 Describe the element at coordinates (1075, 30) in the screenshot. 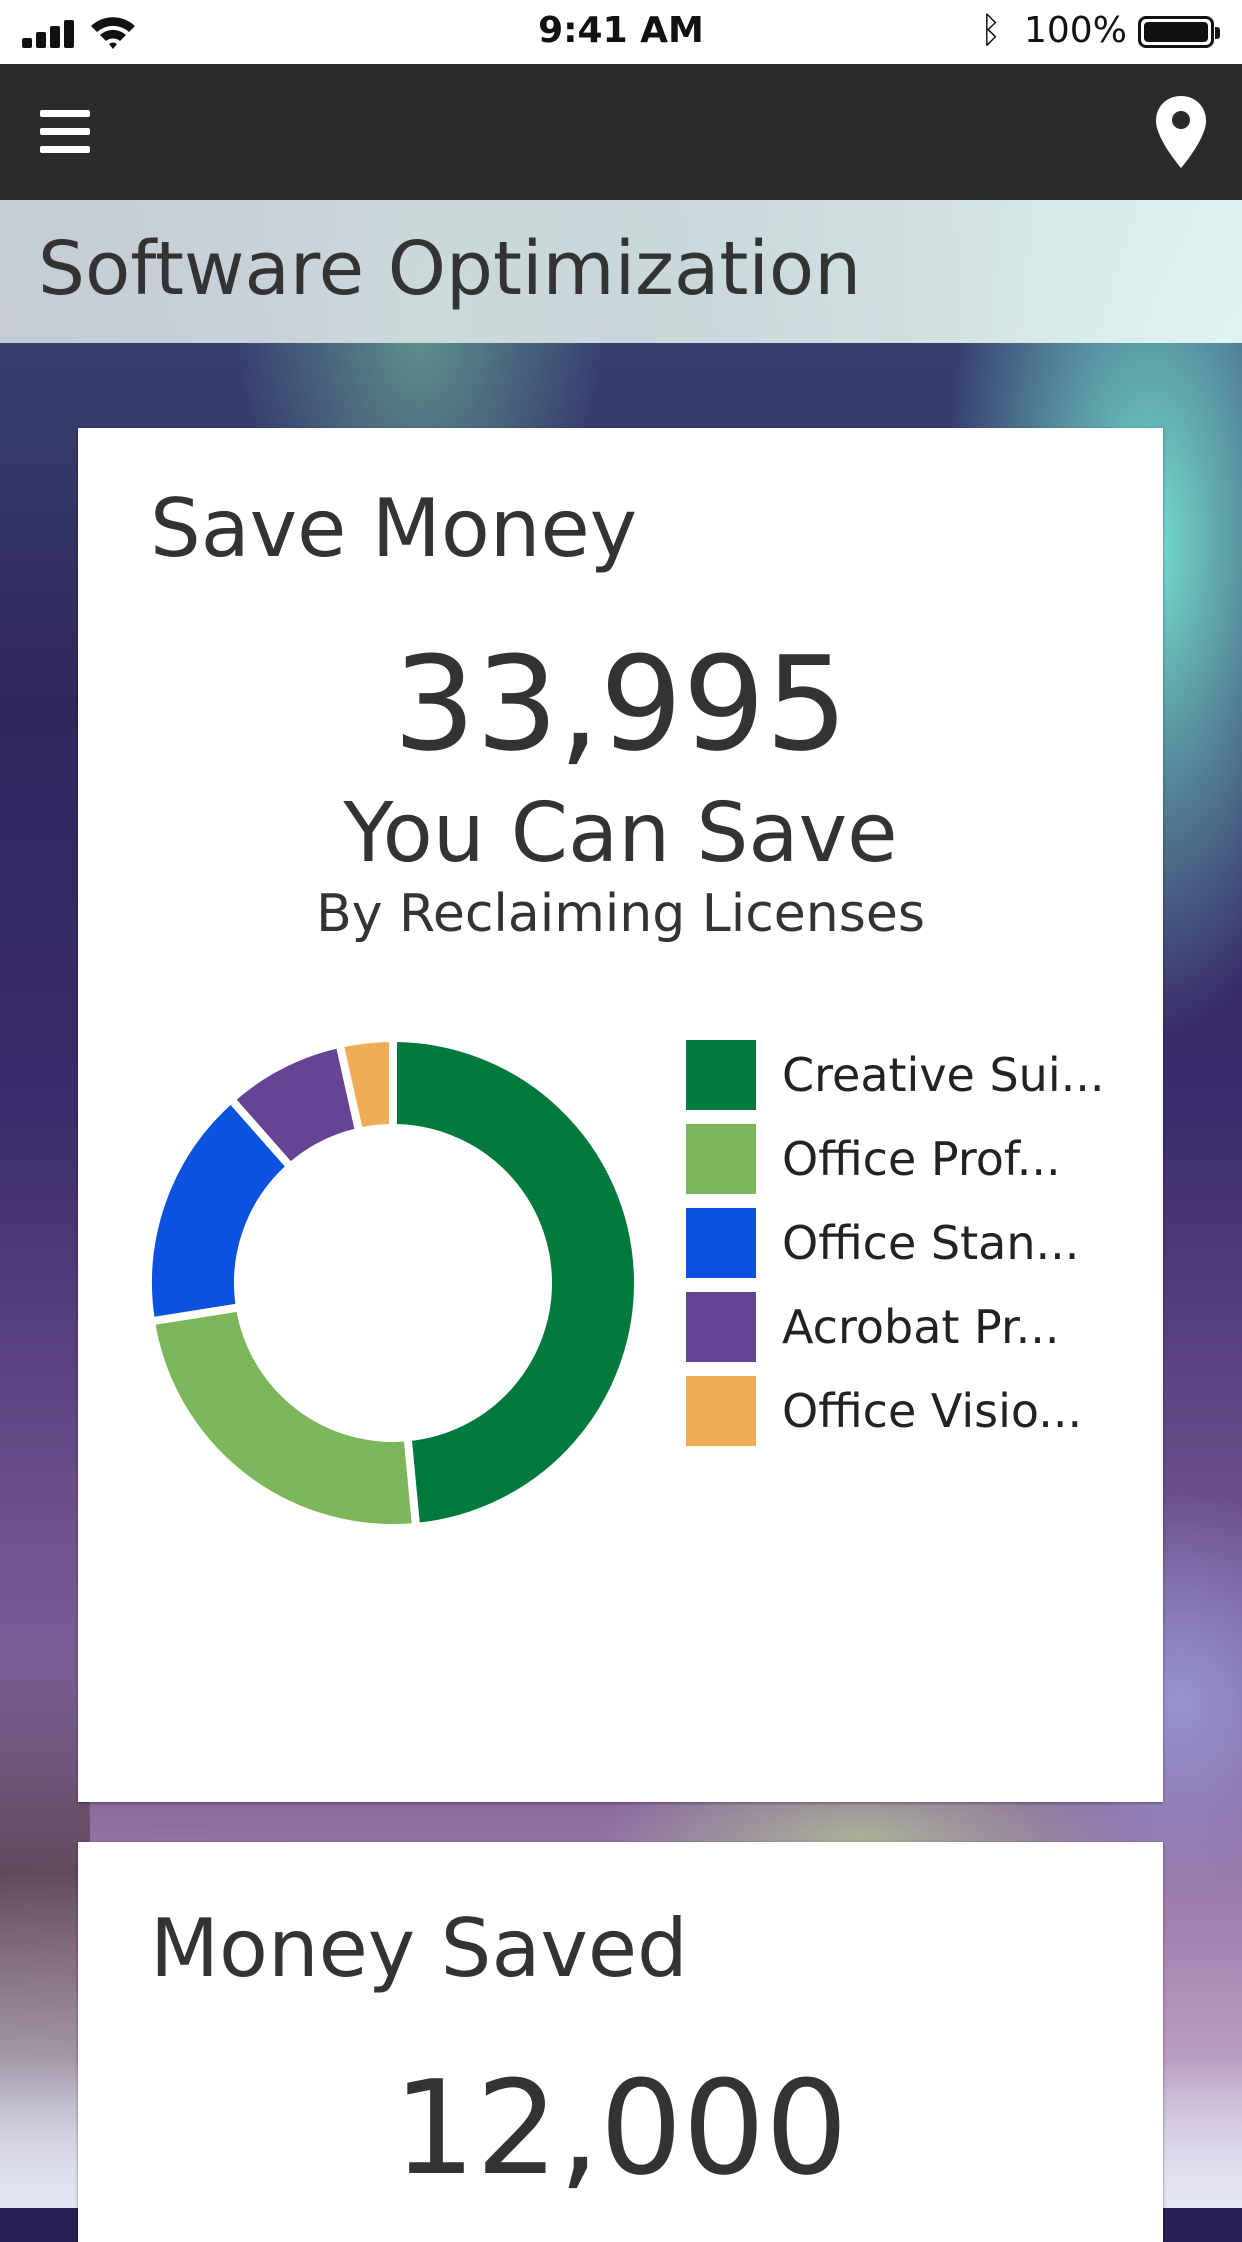

I see `battery-percent: 100%` at that location.